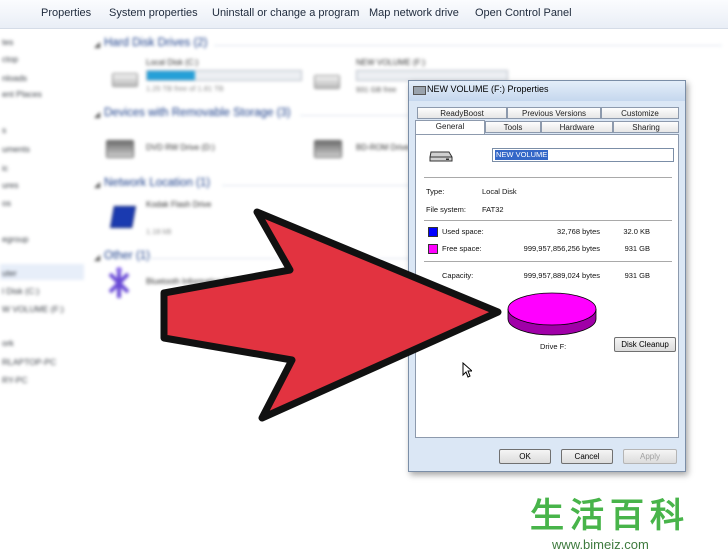  I want to click on watermark-char: 活, so click(587, 516).